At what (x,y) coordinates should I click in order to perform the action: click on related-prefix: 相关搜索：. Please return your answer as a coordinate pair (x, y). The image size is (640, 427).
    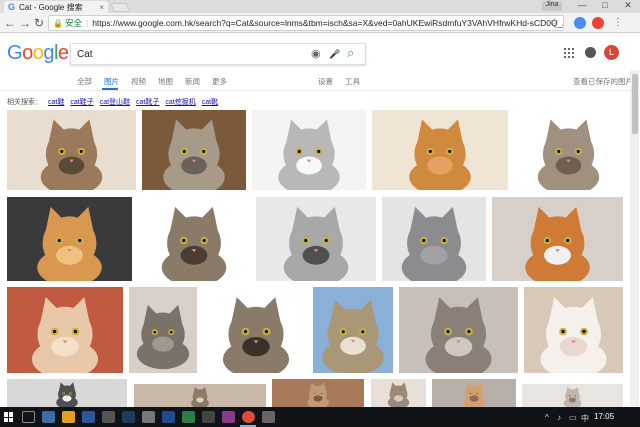
    Looking at the image, I should click on (24, 102).